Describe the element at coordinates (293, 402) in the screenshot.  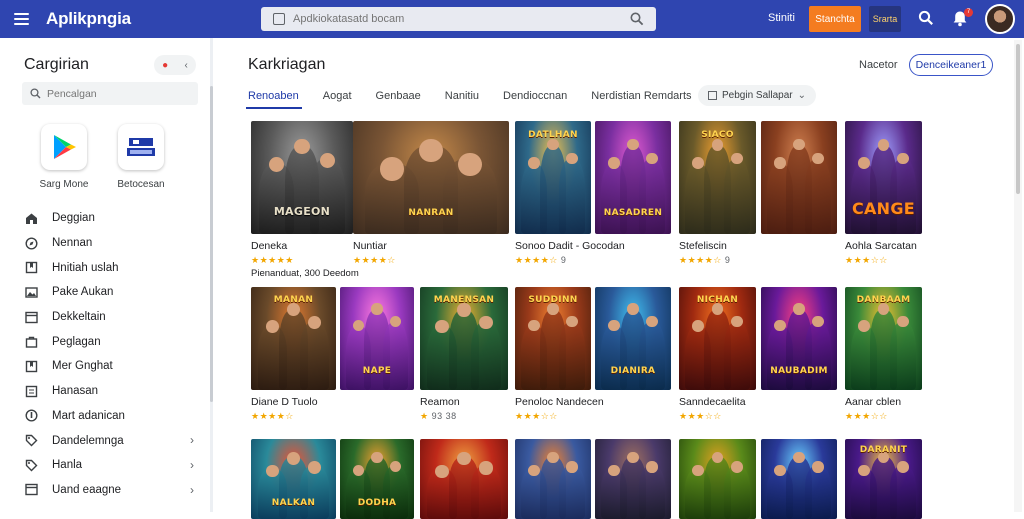
I see `game-title: Diane D Tuolo` at that location.